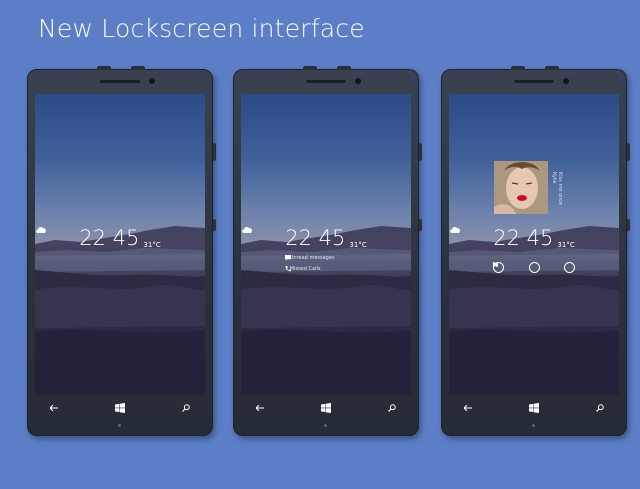 The width and height of the screenshot is (640, 489). I want to click on notification-messages: 2 Unread messages, so click(310, 258).